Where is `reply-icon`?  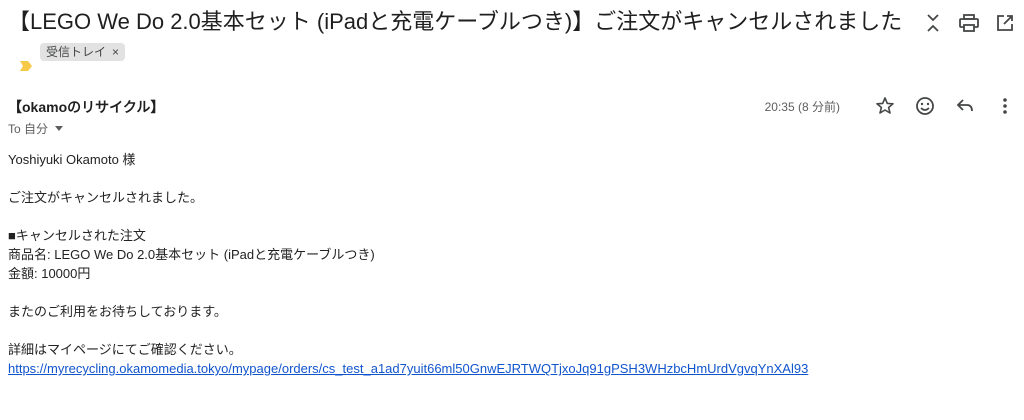 reply-icon is located at coordinates (965, 106).